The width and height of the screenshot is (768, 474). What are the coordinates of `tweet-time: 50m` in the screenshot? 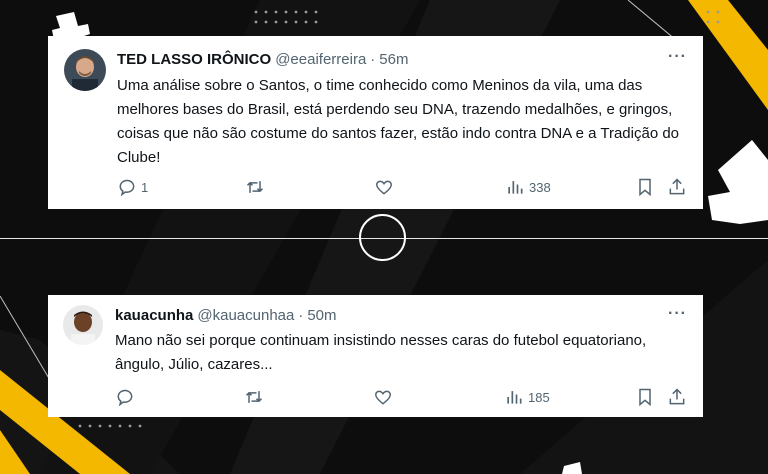 It's located at (321, 315).